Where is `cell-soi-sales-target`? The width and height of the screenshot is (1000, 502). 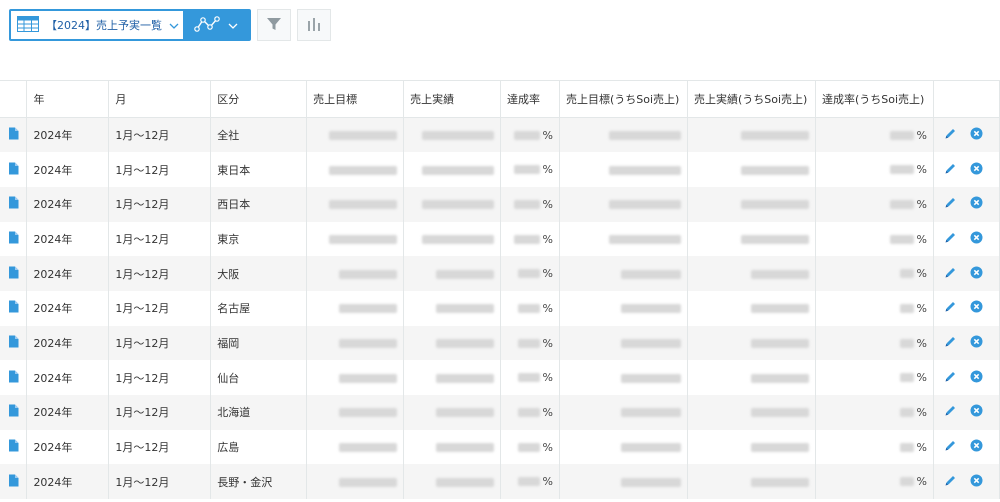
cell-soi-sales-target is located at coordinates (623, 239).